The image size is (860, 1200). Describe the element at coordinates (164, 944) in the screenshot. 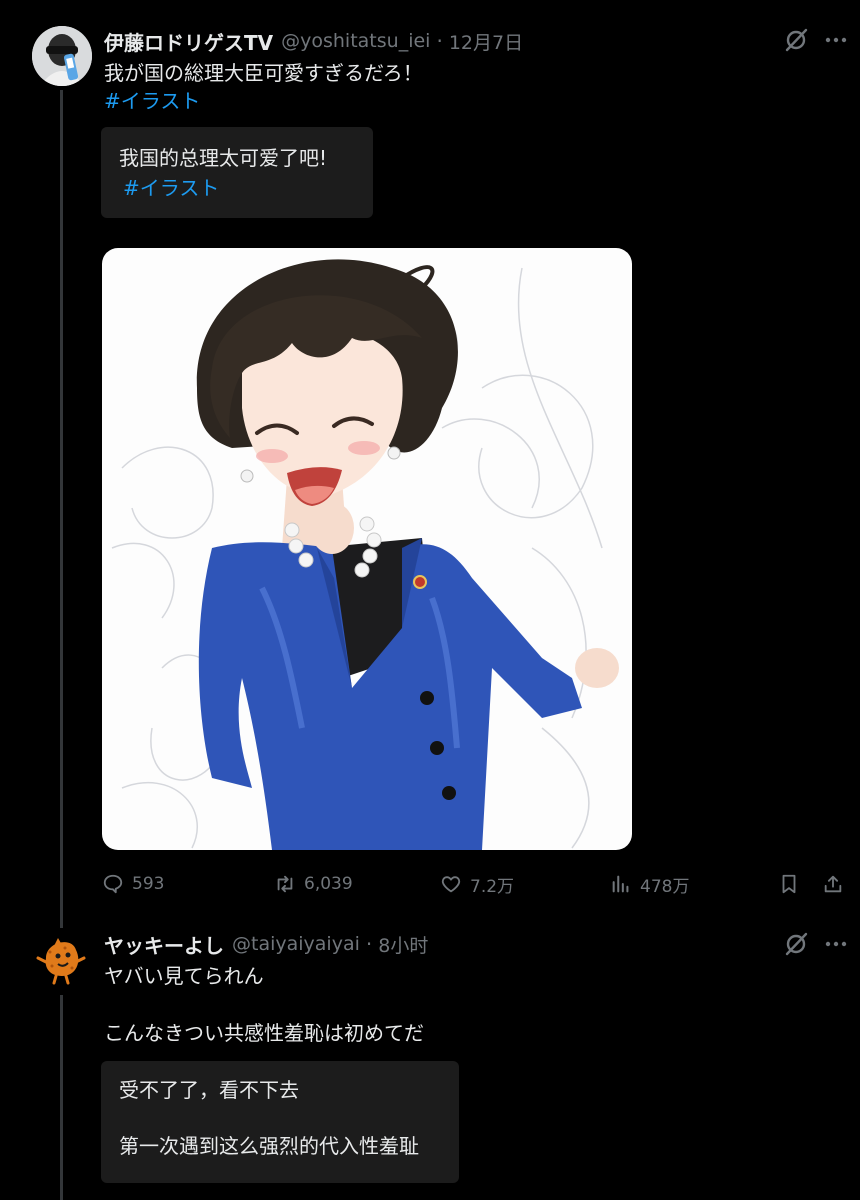

I see `reply-author-name: ヤッキーよし` at that location.